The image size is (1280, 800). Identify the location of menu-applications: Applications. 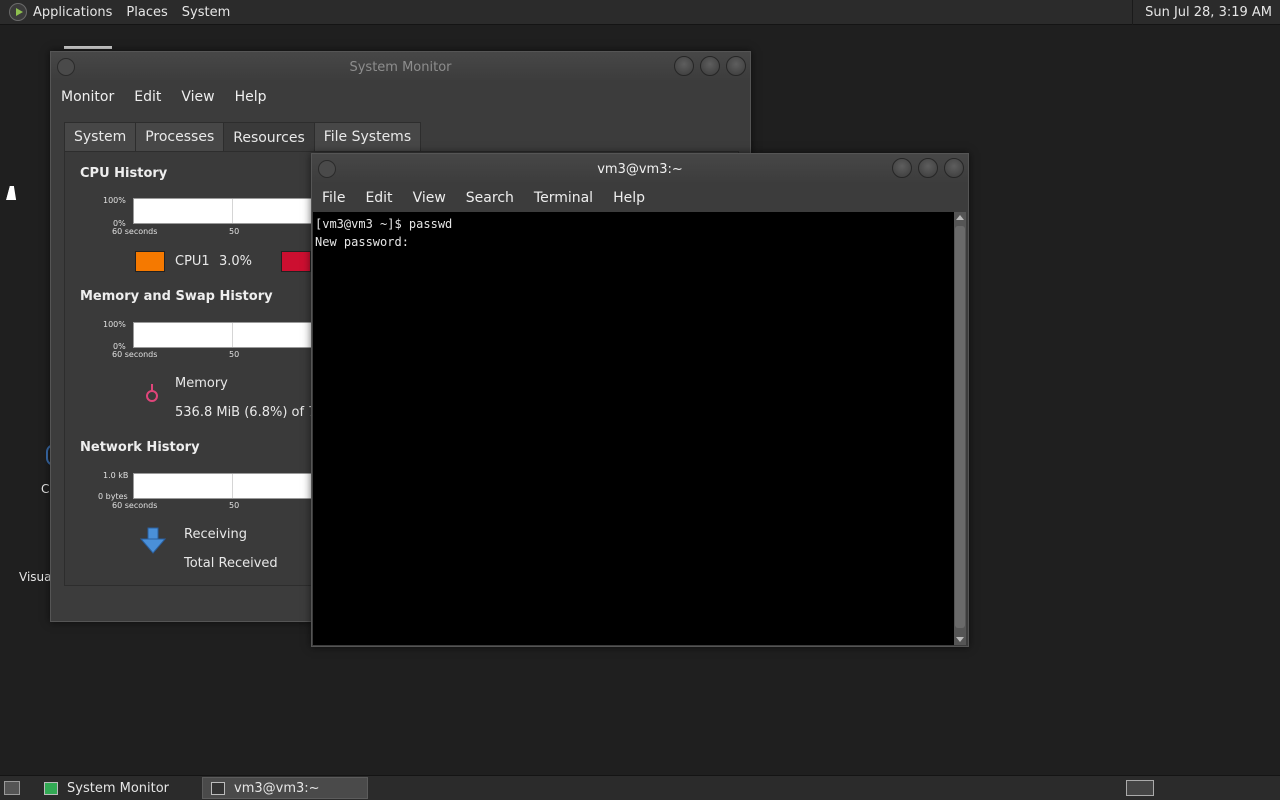
(72, 12).